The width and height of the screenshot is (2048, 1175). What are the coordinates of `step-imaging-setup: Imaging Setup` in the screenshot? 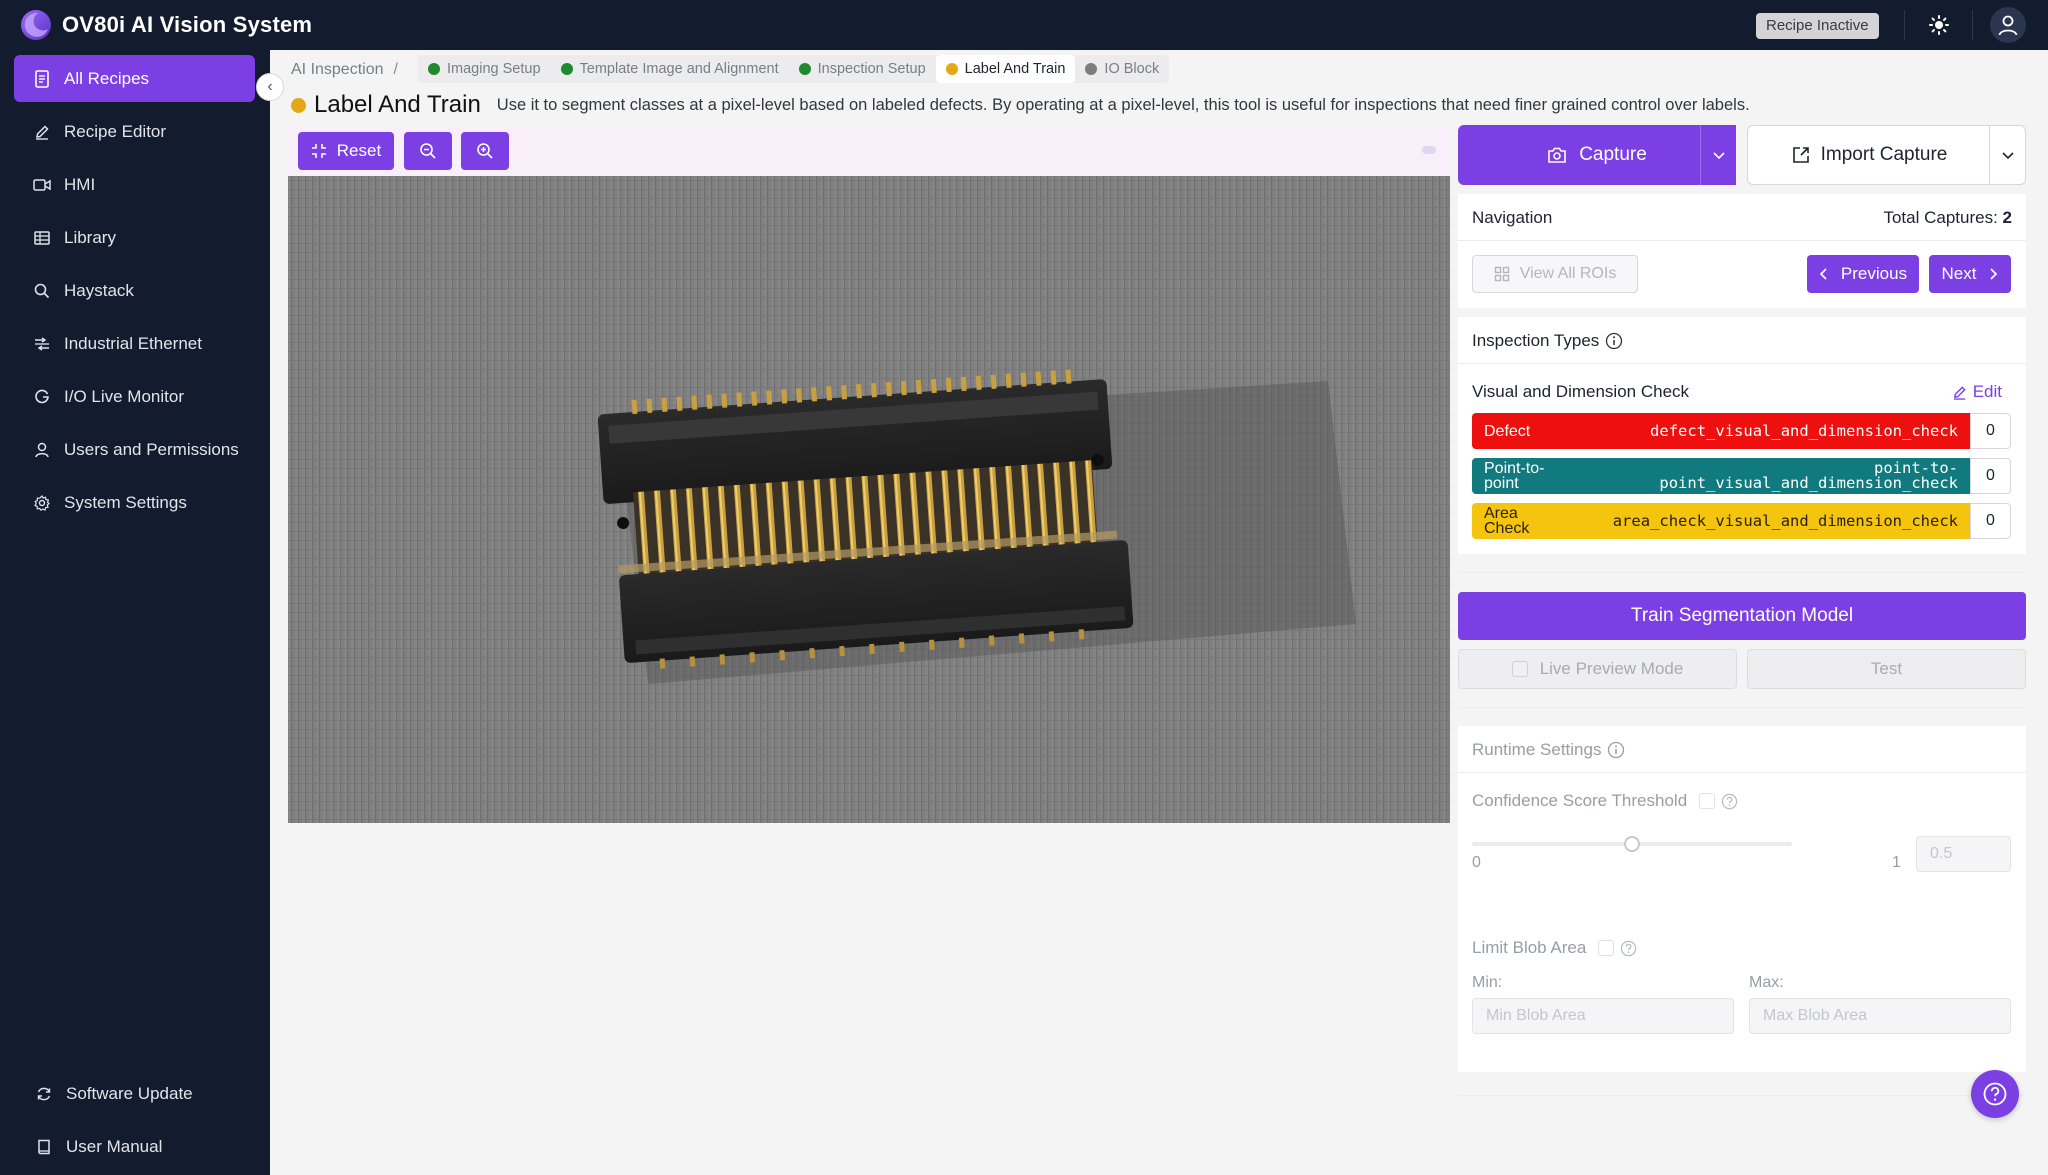 It's located at (484, 69).